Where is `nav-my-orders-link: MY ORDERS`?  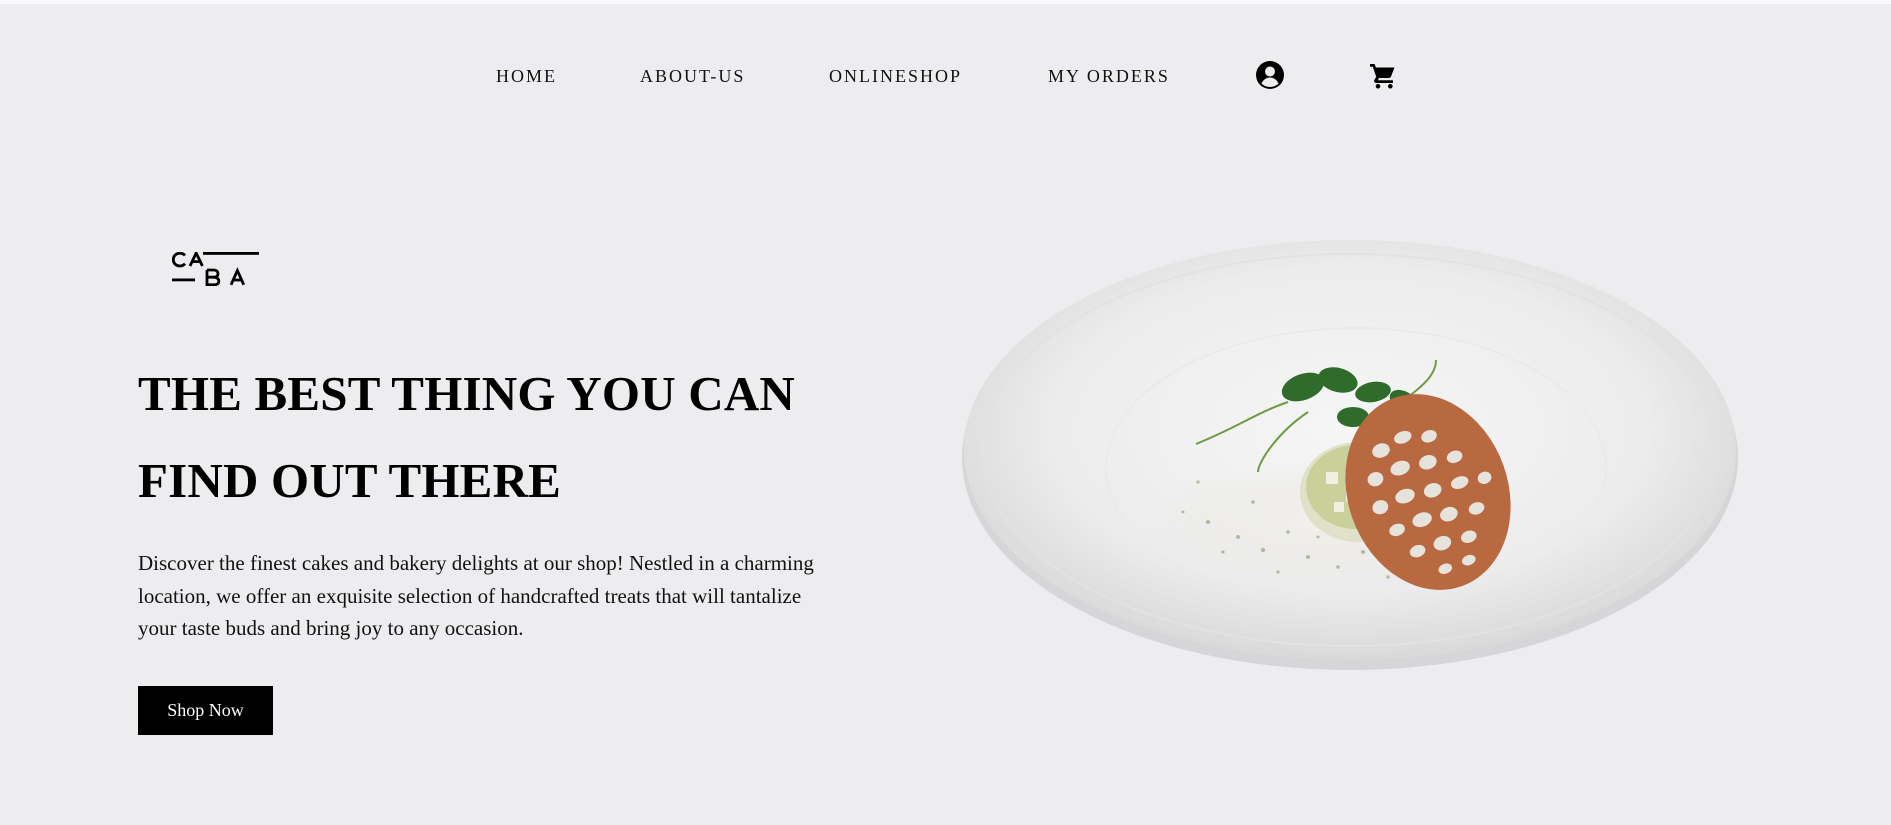
nav-my-orders-link: MY ORDERS is located at coordinates (1109, 76).